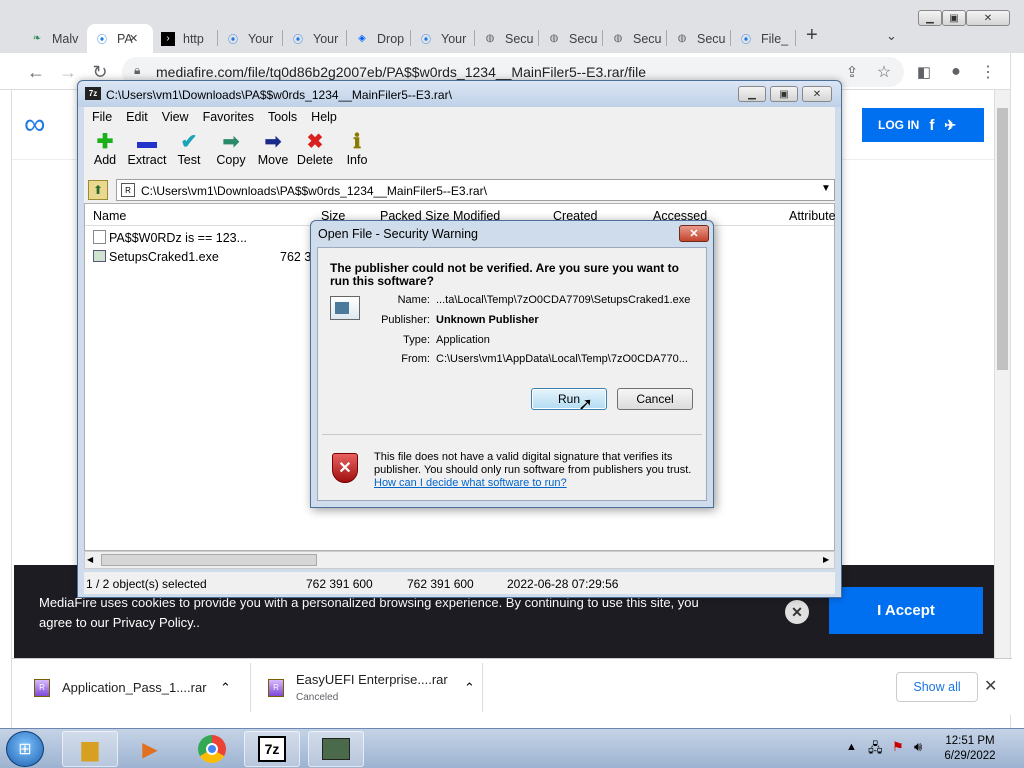  I want to click on volume-icon: 🔊︎, so click(918, 747).